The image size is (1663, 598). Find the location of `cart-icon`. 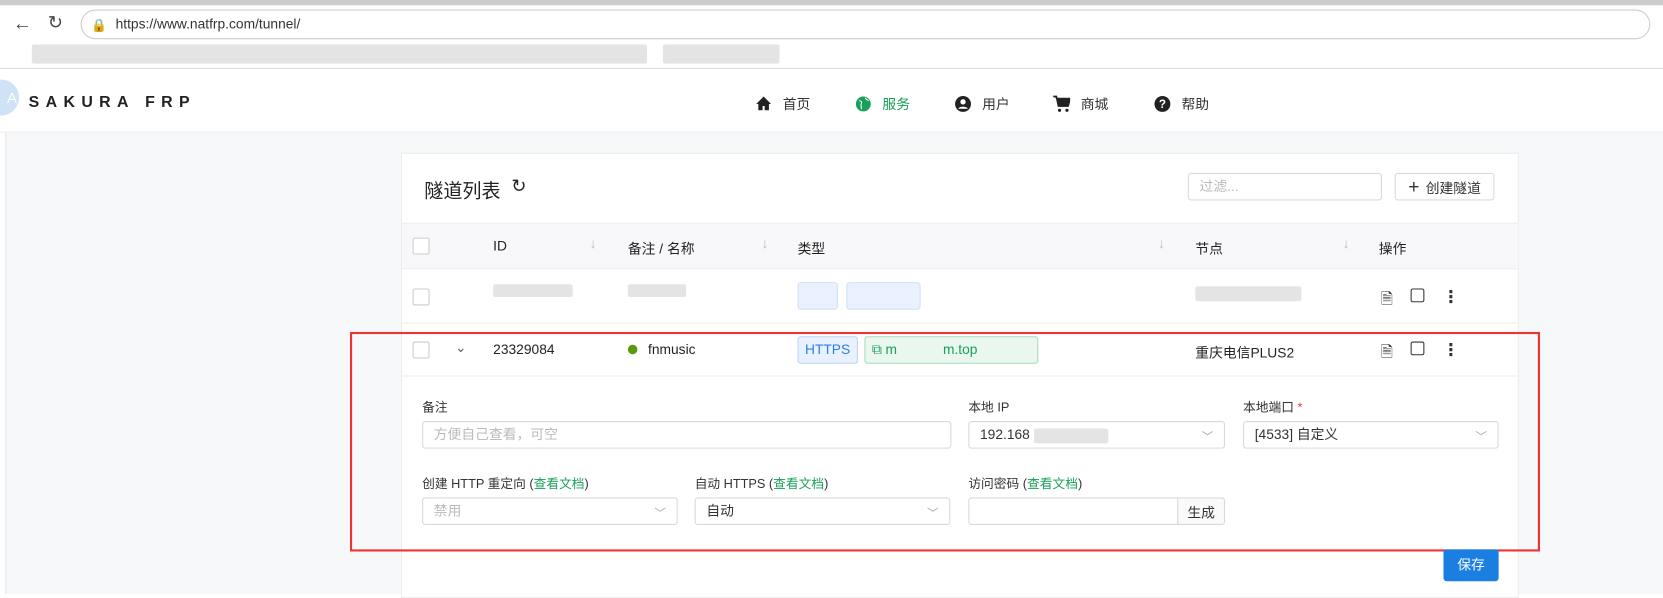

cart-icon is located at coordinates (1062, 103).